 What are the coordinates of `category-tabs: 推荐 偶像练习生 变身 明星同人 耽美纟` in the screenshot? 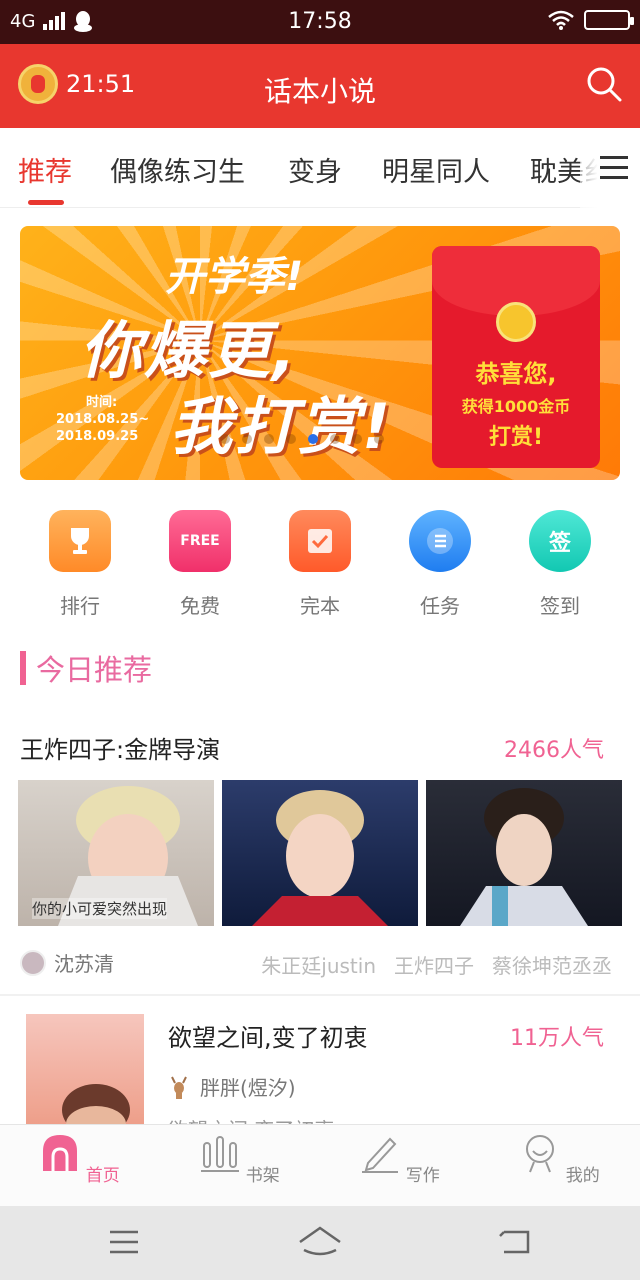 It's located at (320, 168).